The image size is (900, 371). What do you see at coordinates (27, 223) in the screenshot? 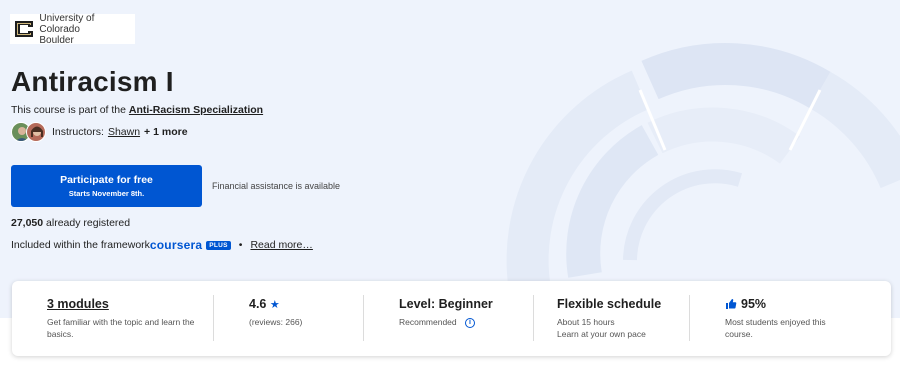
I see `registered-number: 27,050` at bounding box center [27, 223].